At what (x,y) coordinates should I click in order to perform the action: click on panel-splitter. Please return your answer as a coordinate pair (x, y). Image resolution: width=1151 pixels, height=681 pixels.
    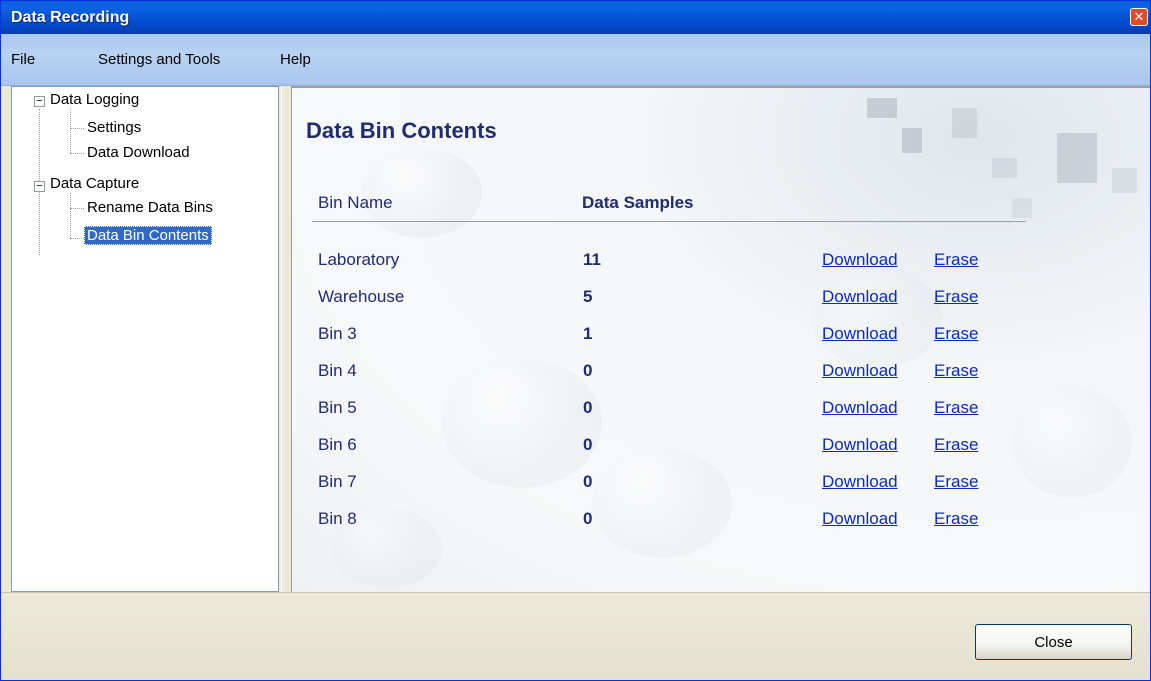
    Looking at the image, I should click on (286, 339).